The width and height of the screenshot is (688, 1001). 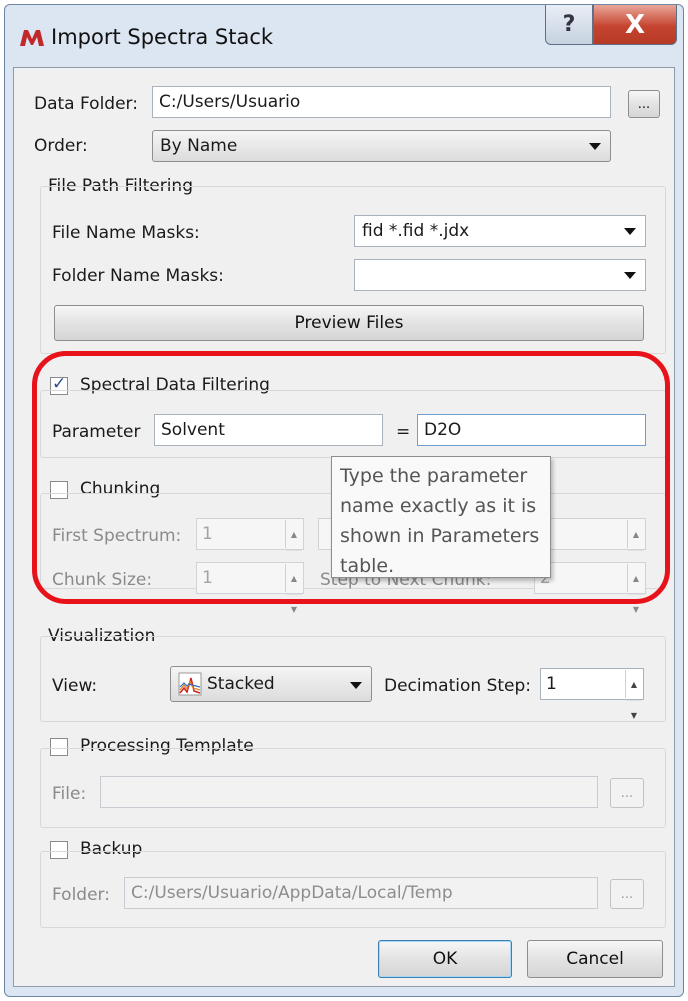 I want to click on chunk-size-spinbox: 1 ▲ ▼, so click(x=250, y=588).